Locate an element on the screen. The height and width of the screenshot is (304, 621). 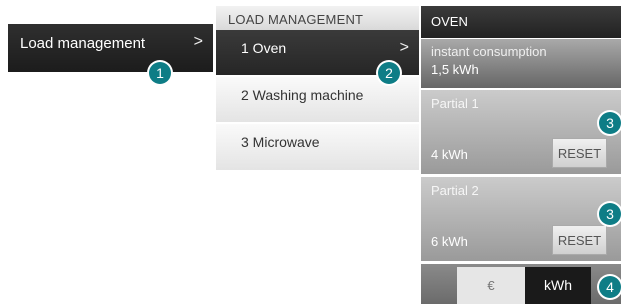
step-badge: 1 is located at coordinates (160, 73).